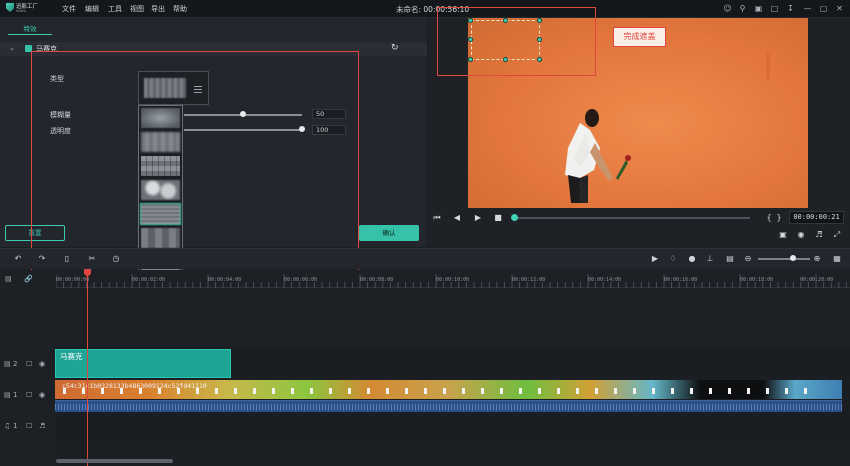 Image resolution: width=850 pixels, height=466 pixels. Describe the element at coordinates (605, 280) in the screenshot. I see `ruler-tick-label: 00:00:14:00` at that location.